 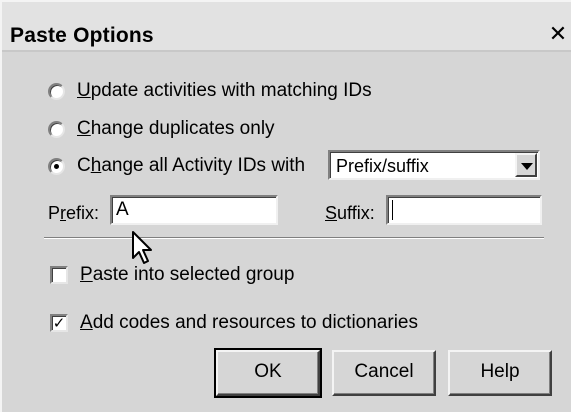 What do you see at coordinates (224, 90) in the screenshot?
I see `radio-update-matching-label: Update activities with matching IDs` at bounding box center [224, 90].